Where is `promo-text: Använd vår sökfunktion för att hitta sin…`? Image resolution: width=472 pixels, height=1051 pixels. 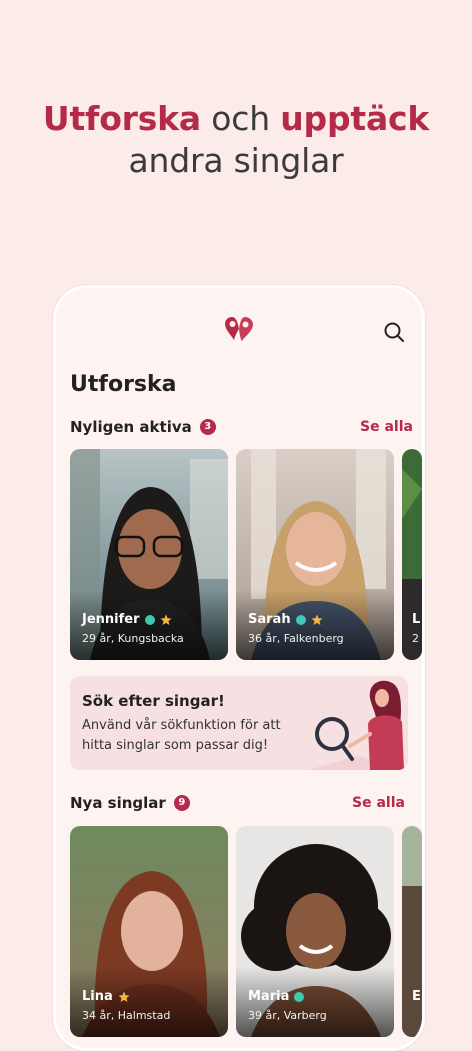
promo-text: Använd vår sökfunktion för att hitta sin… is located at coordinates (181, 735).